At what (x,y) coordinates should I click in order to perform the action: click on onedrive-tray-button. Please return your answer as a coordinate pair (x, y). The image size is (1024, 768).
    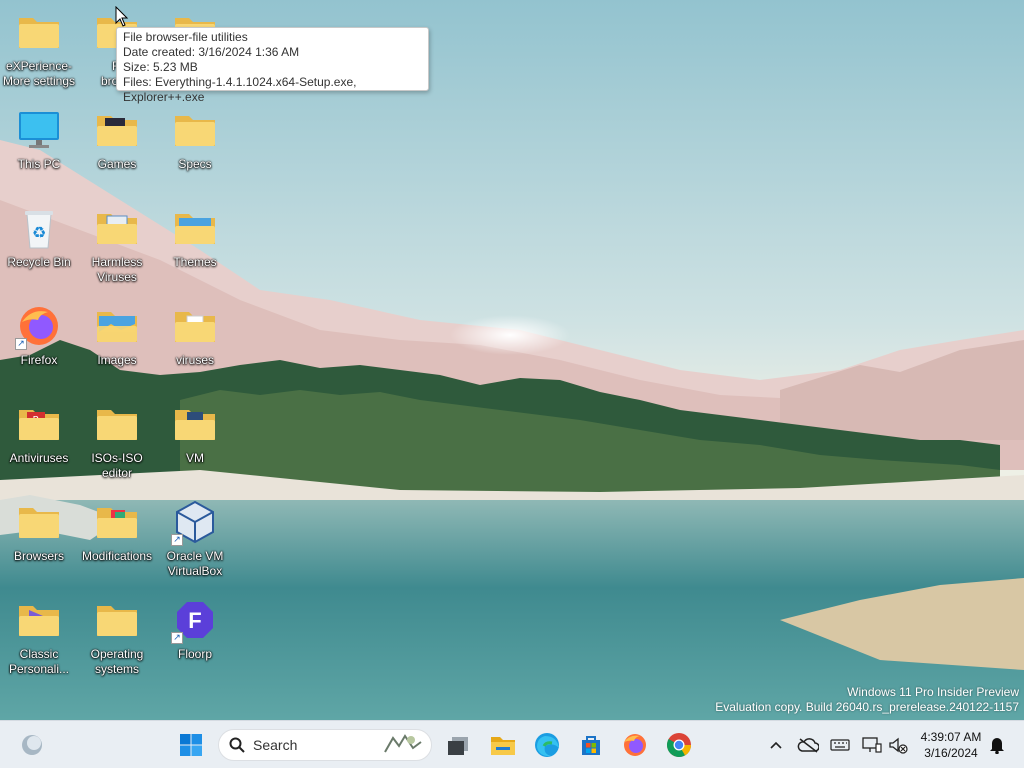
    Looking at the image, I should click on (808, 745).